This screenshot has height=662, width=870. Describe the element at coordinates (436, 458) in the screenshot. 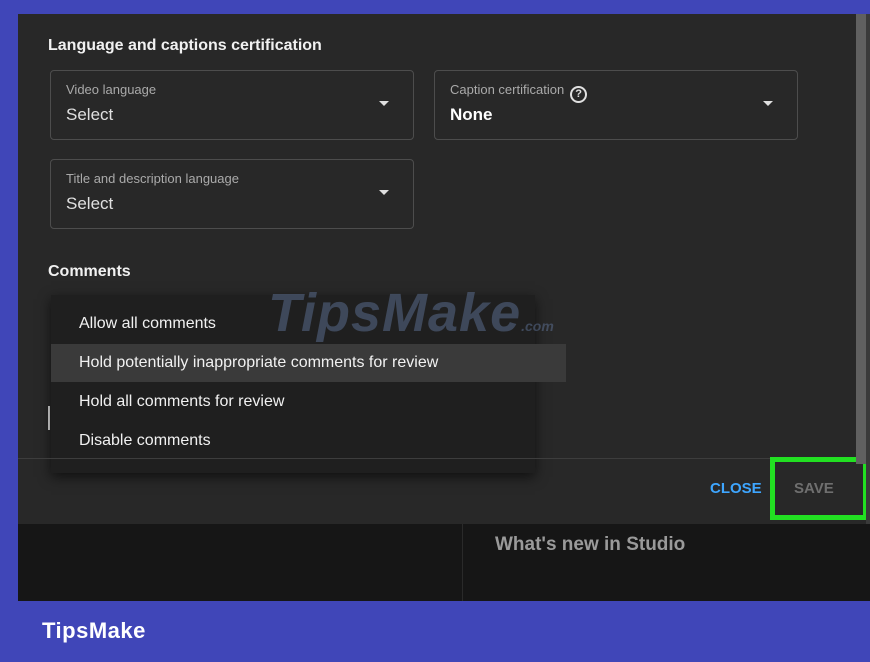

I see `footer-divider` at that location.